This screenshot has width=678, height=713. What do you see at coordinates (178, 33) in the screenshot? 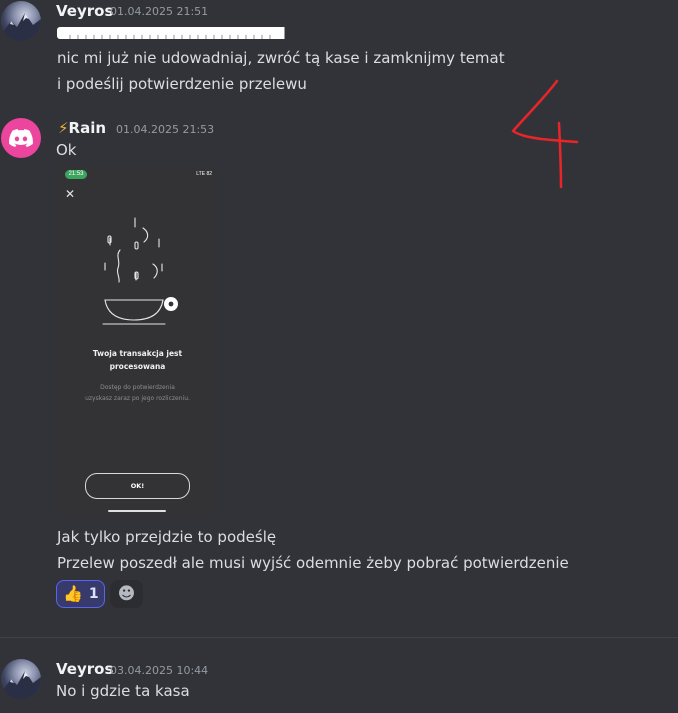
I see `redacted-text` at bounding box center [178, 33].